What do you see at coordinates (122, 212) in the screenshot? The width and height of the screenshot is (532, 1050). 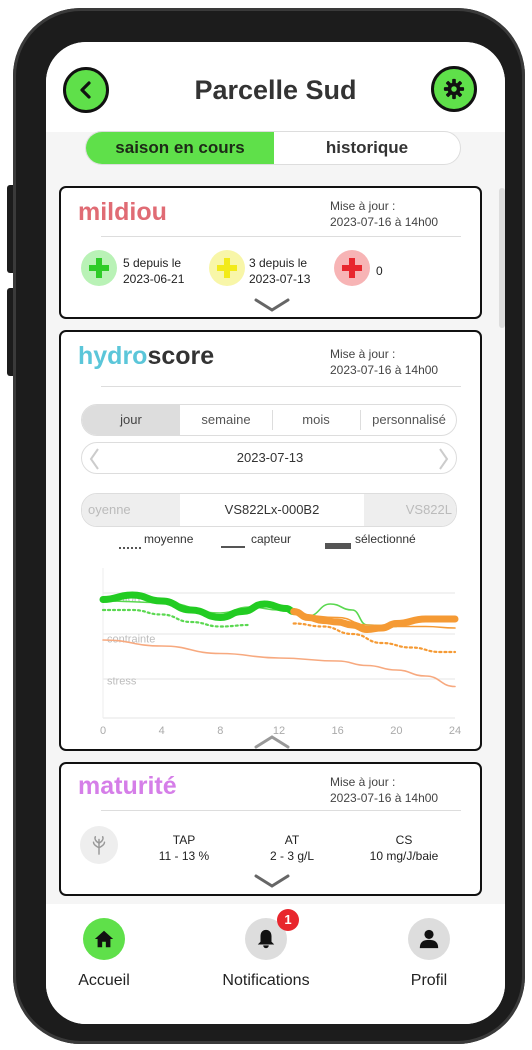 I see `mildiou-title: mildiou` at bounding box center [122, 212].